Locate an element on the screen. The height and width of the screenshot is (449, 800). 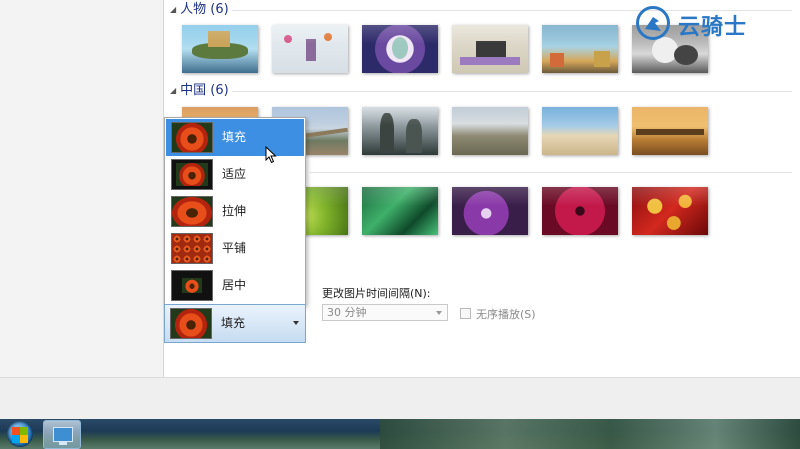
position-option-stretch: 拉伸 is located at coordinates (235, 211).